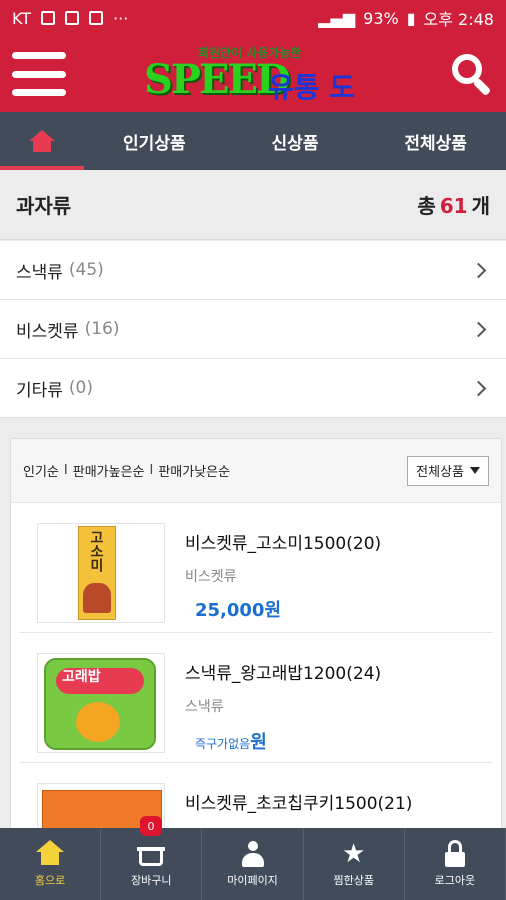  What do you see at coordinates (256, 568) in the screenshot?
I see `product-item: 고소미 비스켓류_고소미1500(20) 비스켓류 25,000원` at bounding box center [256, 568].